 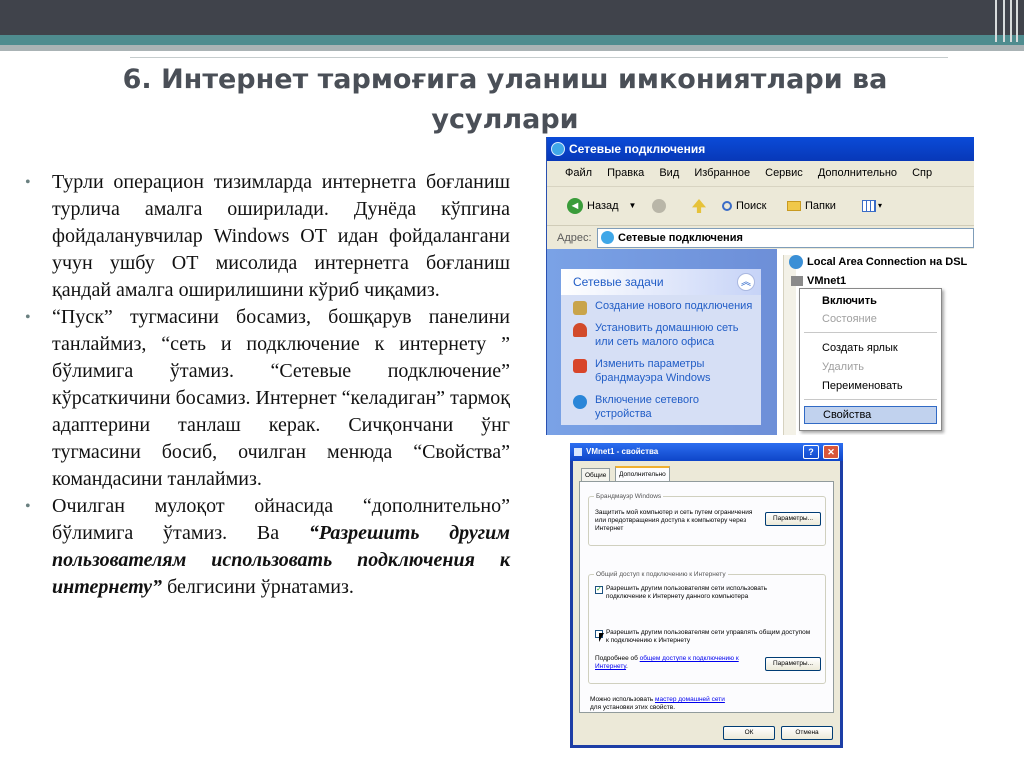 I want to click on new-connection-icon, so click(x=580, y=308).